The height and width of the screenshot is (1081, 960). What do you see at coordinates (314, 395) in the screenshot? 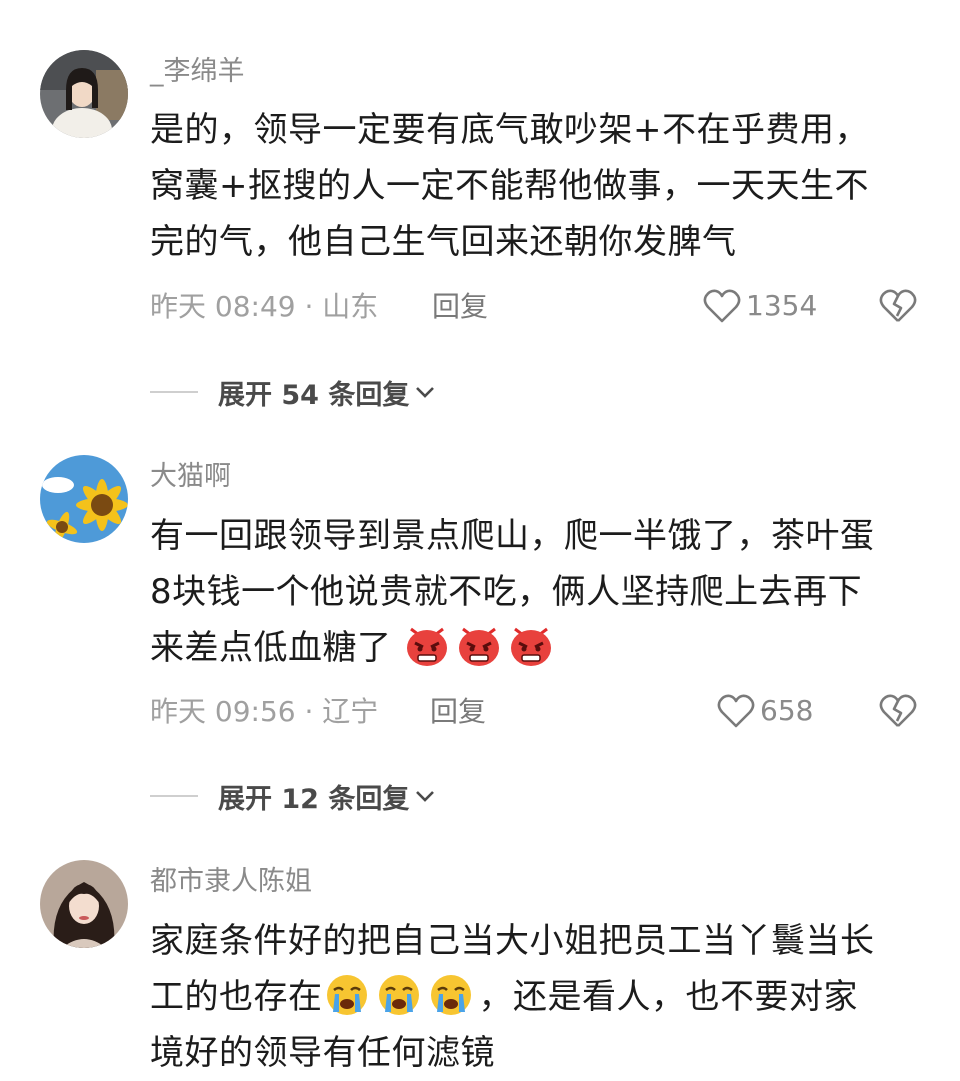
I see `expand-label: 展开 54 条回复` at bounding box center [314, 395].